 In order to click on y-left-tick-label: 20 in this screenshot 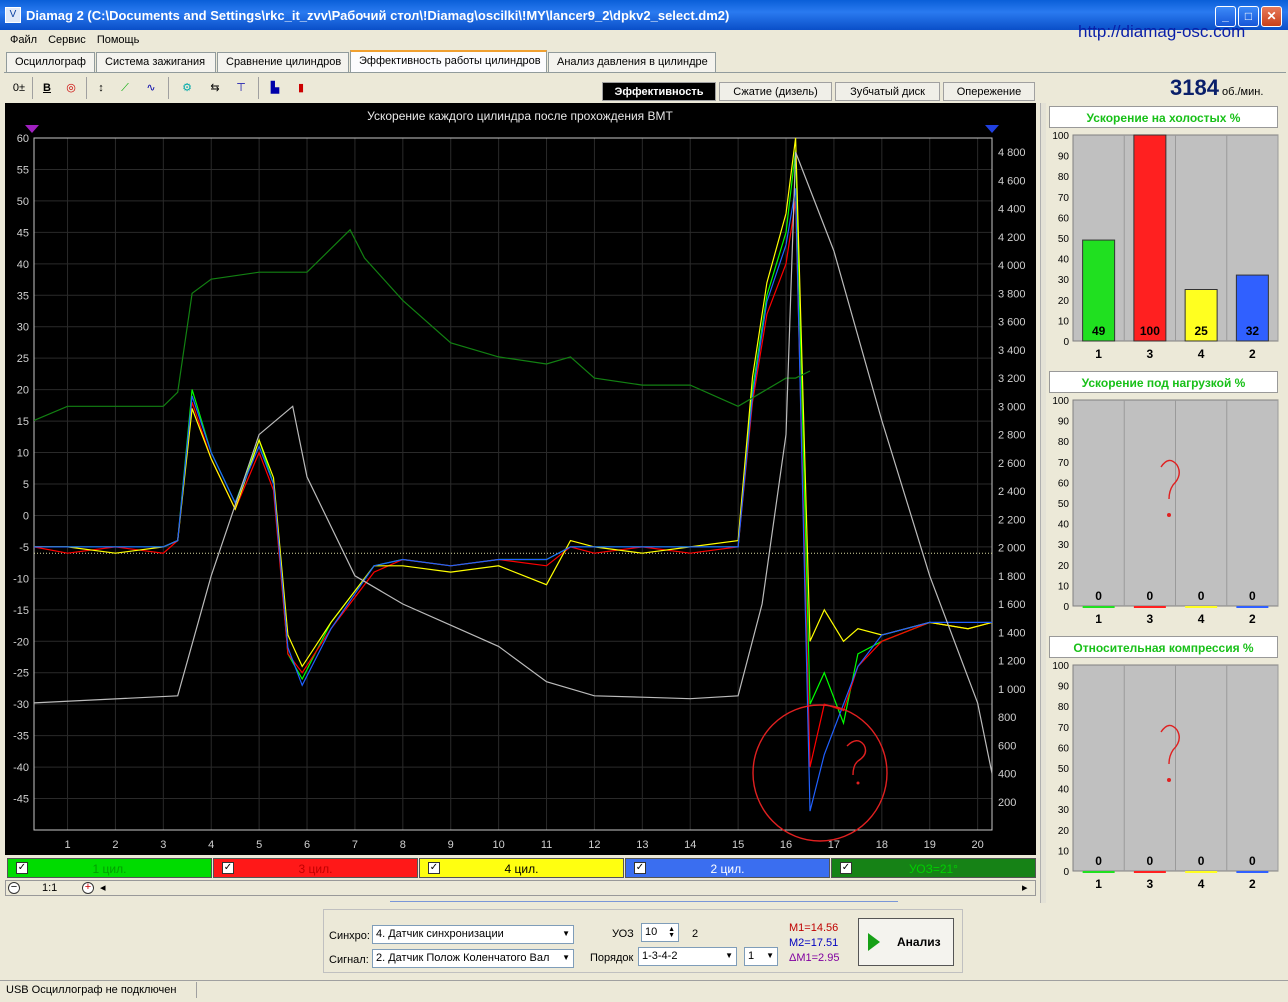, I will do `click(23, 391)`.